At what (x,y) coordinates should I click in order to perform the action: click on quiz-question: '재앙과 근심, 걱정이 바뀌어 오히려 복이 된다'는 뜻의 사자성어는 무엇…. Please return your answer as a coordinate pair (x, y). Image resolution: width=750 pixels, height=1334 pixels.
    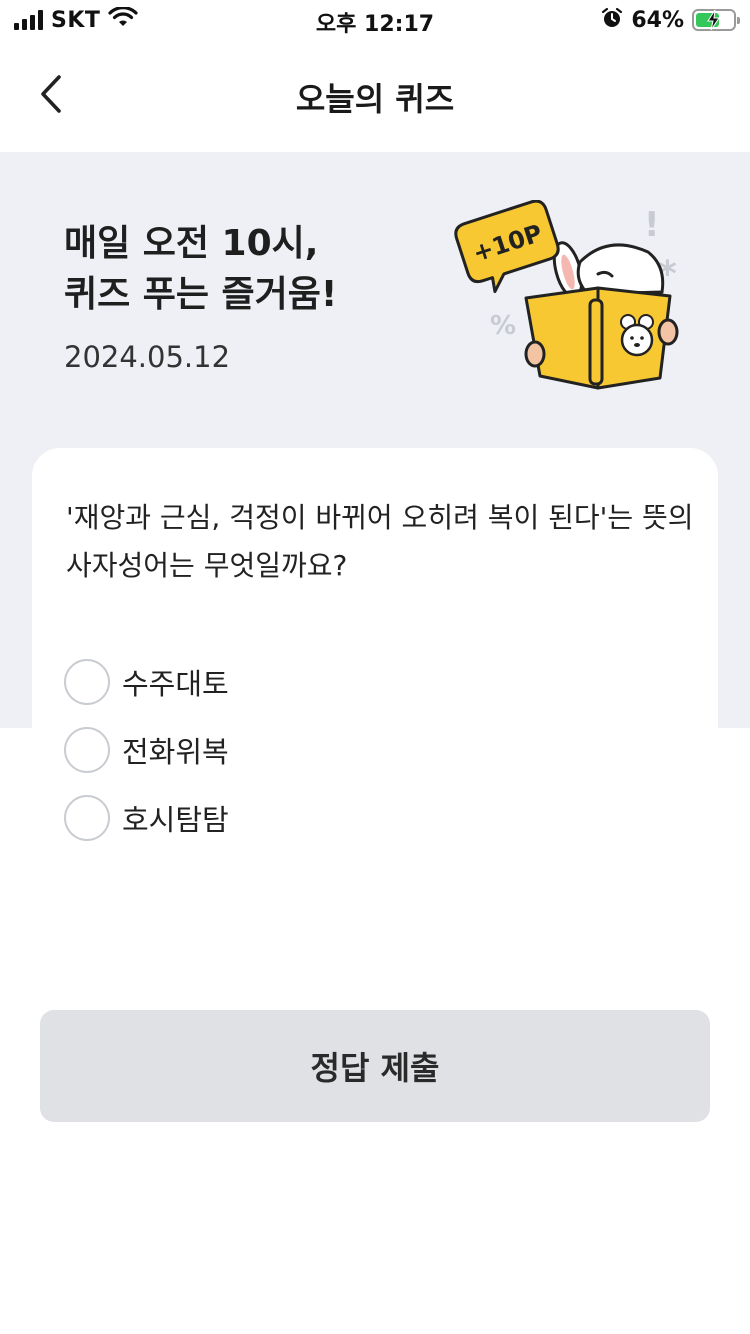
    Looking at the image, I should click on (380, 541).